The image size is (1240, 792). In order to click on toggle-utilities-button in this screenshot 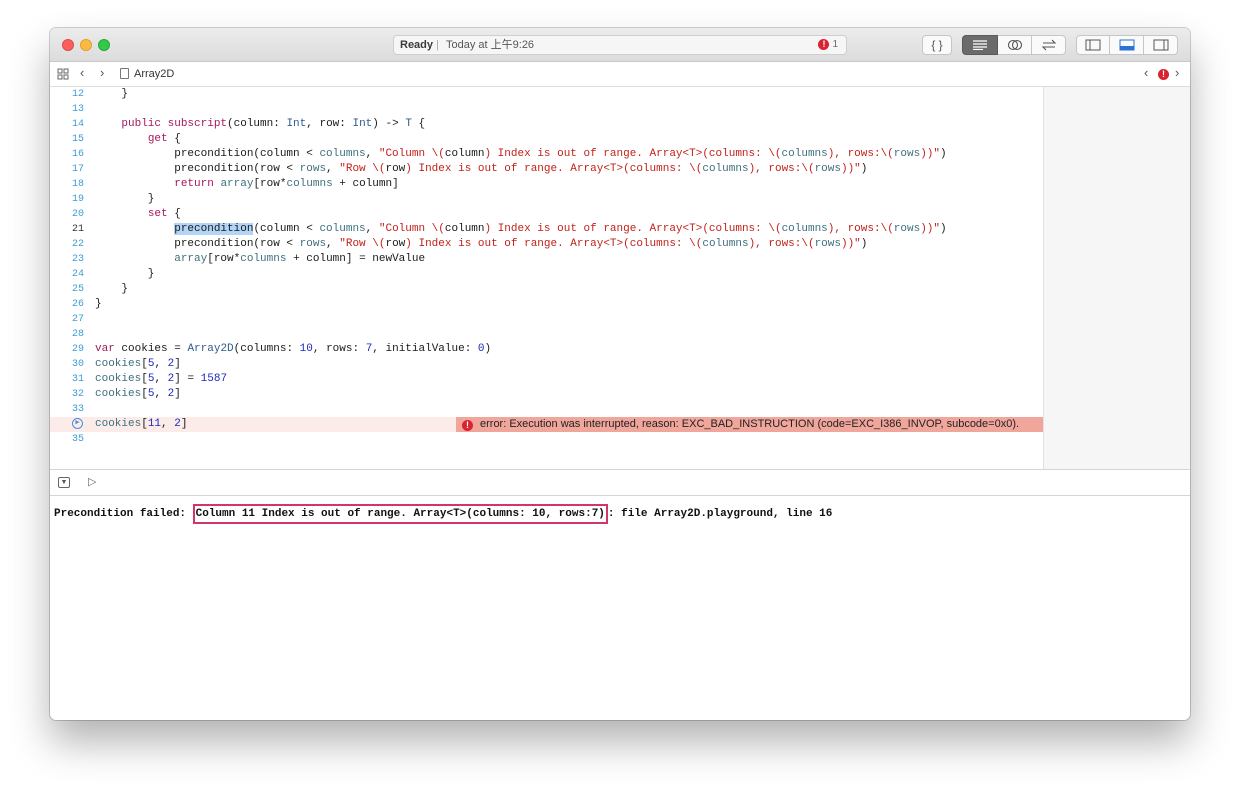, I will do `click(1161, 45)`.